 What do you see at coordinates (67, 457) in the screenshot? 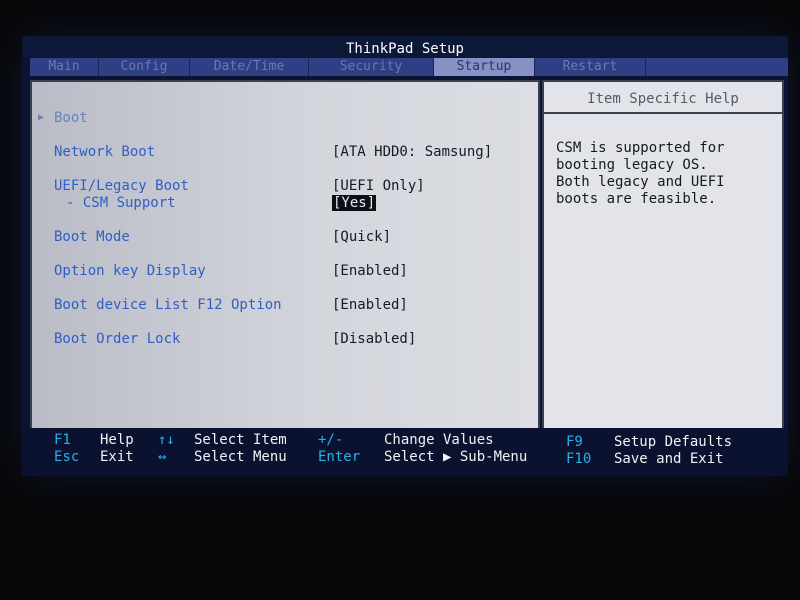
I see `esc-key: Esc` at bounding box center [67, 457].